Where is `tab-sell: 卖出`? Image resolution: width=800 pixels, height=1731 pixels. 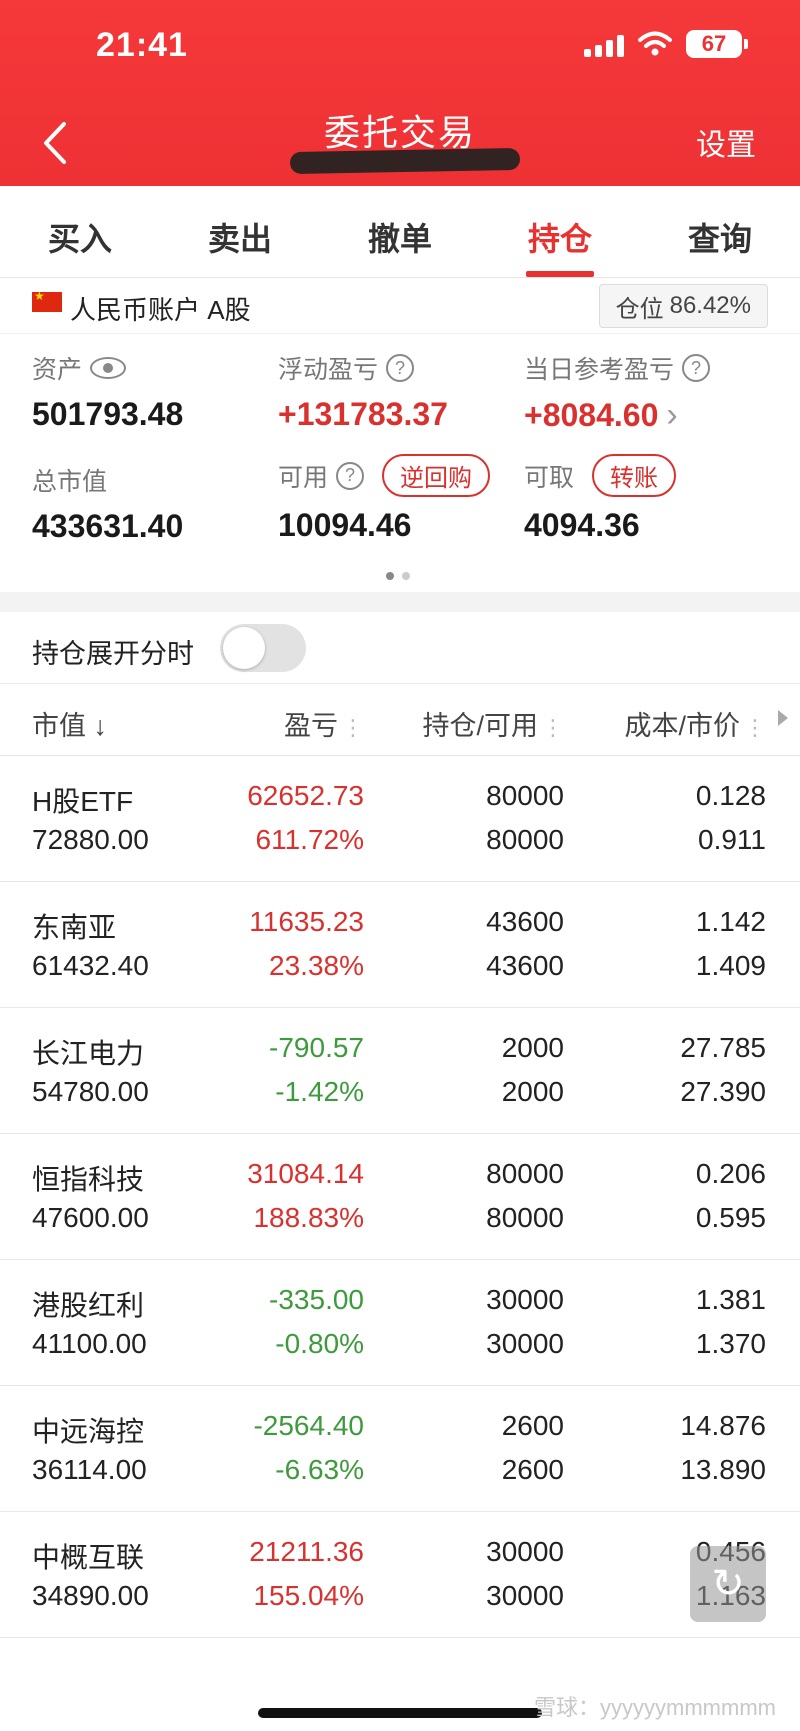 tab-sell: 卖出 is located at coordinates (240, 231).